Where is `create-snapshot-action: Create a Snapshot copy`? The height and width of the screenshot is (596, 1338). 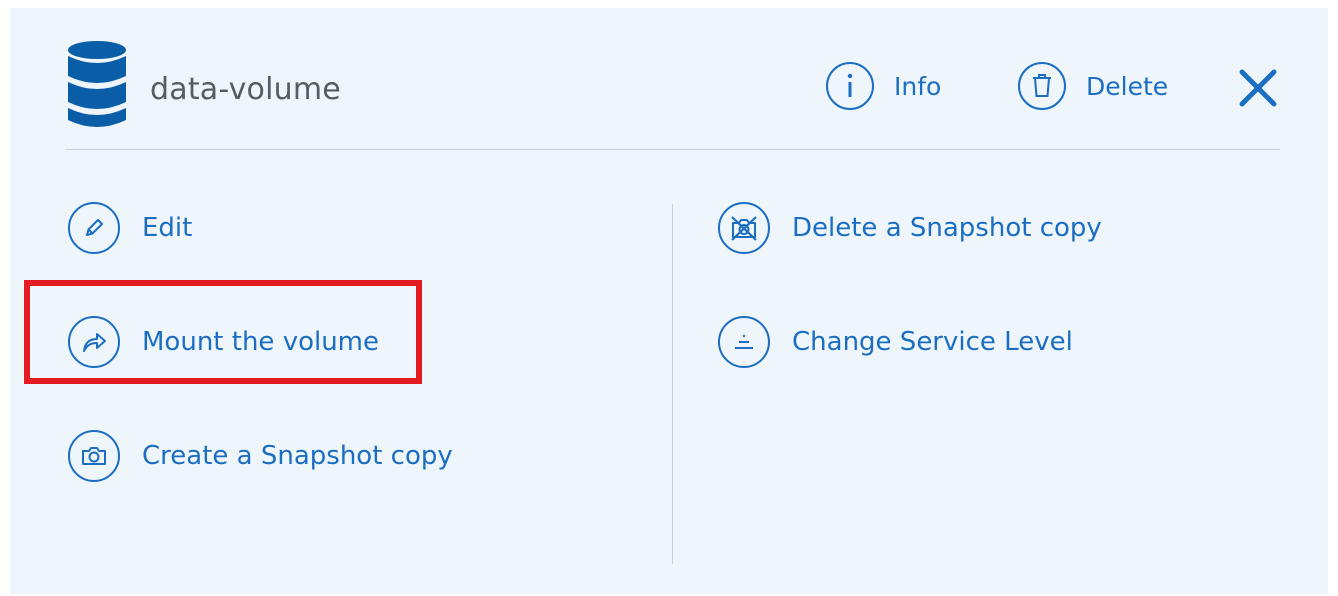
create-snapshot-action: Create a Snapshot copy is located at coordinates (260, 456).